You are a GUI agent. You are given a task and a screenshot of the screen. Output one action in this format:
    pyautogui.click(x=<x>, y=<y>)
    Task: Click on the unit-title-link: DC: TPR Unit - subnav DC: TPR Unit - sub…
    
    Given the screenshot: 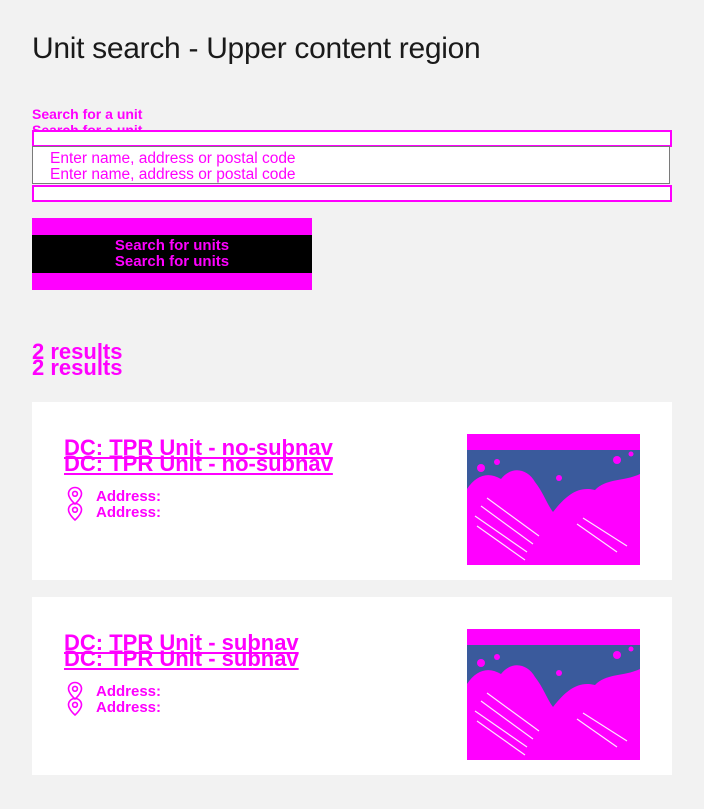 What is the action you would take?
    pyautogui.click(x=181, y=651)
    